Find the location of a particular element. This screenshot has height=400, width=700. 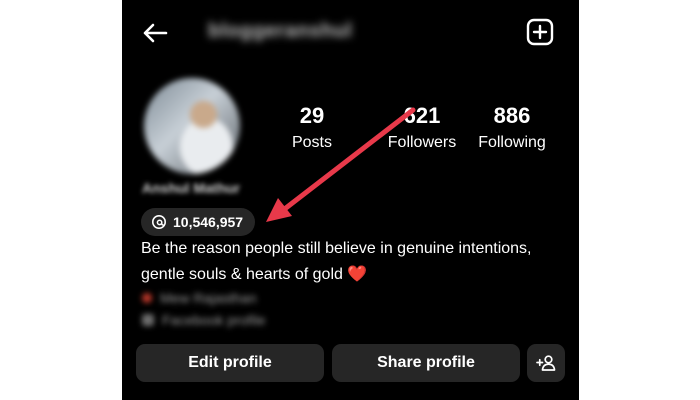

share-profile-button: Share profile is located at coordinates (426, 363).